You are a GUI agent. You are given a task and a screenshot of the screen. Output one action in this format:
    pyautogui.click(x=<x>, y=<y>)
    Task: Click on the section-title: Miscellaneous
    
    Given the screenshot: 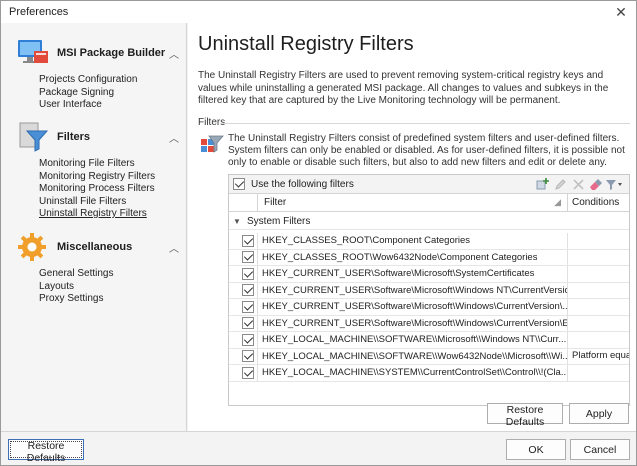 What is the action you would take?
    pyautogui.click(x=95, y=247)
    